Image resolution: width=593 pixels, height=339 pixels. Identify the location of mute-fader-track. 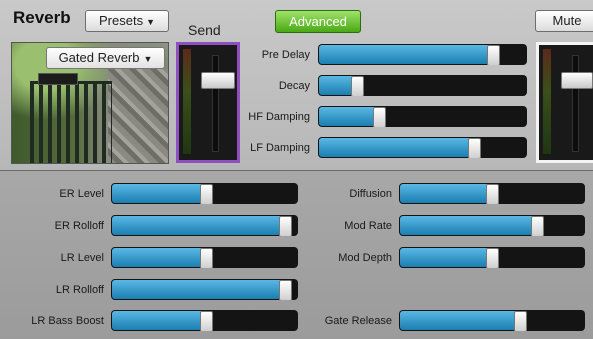
(575, 103).